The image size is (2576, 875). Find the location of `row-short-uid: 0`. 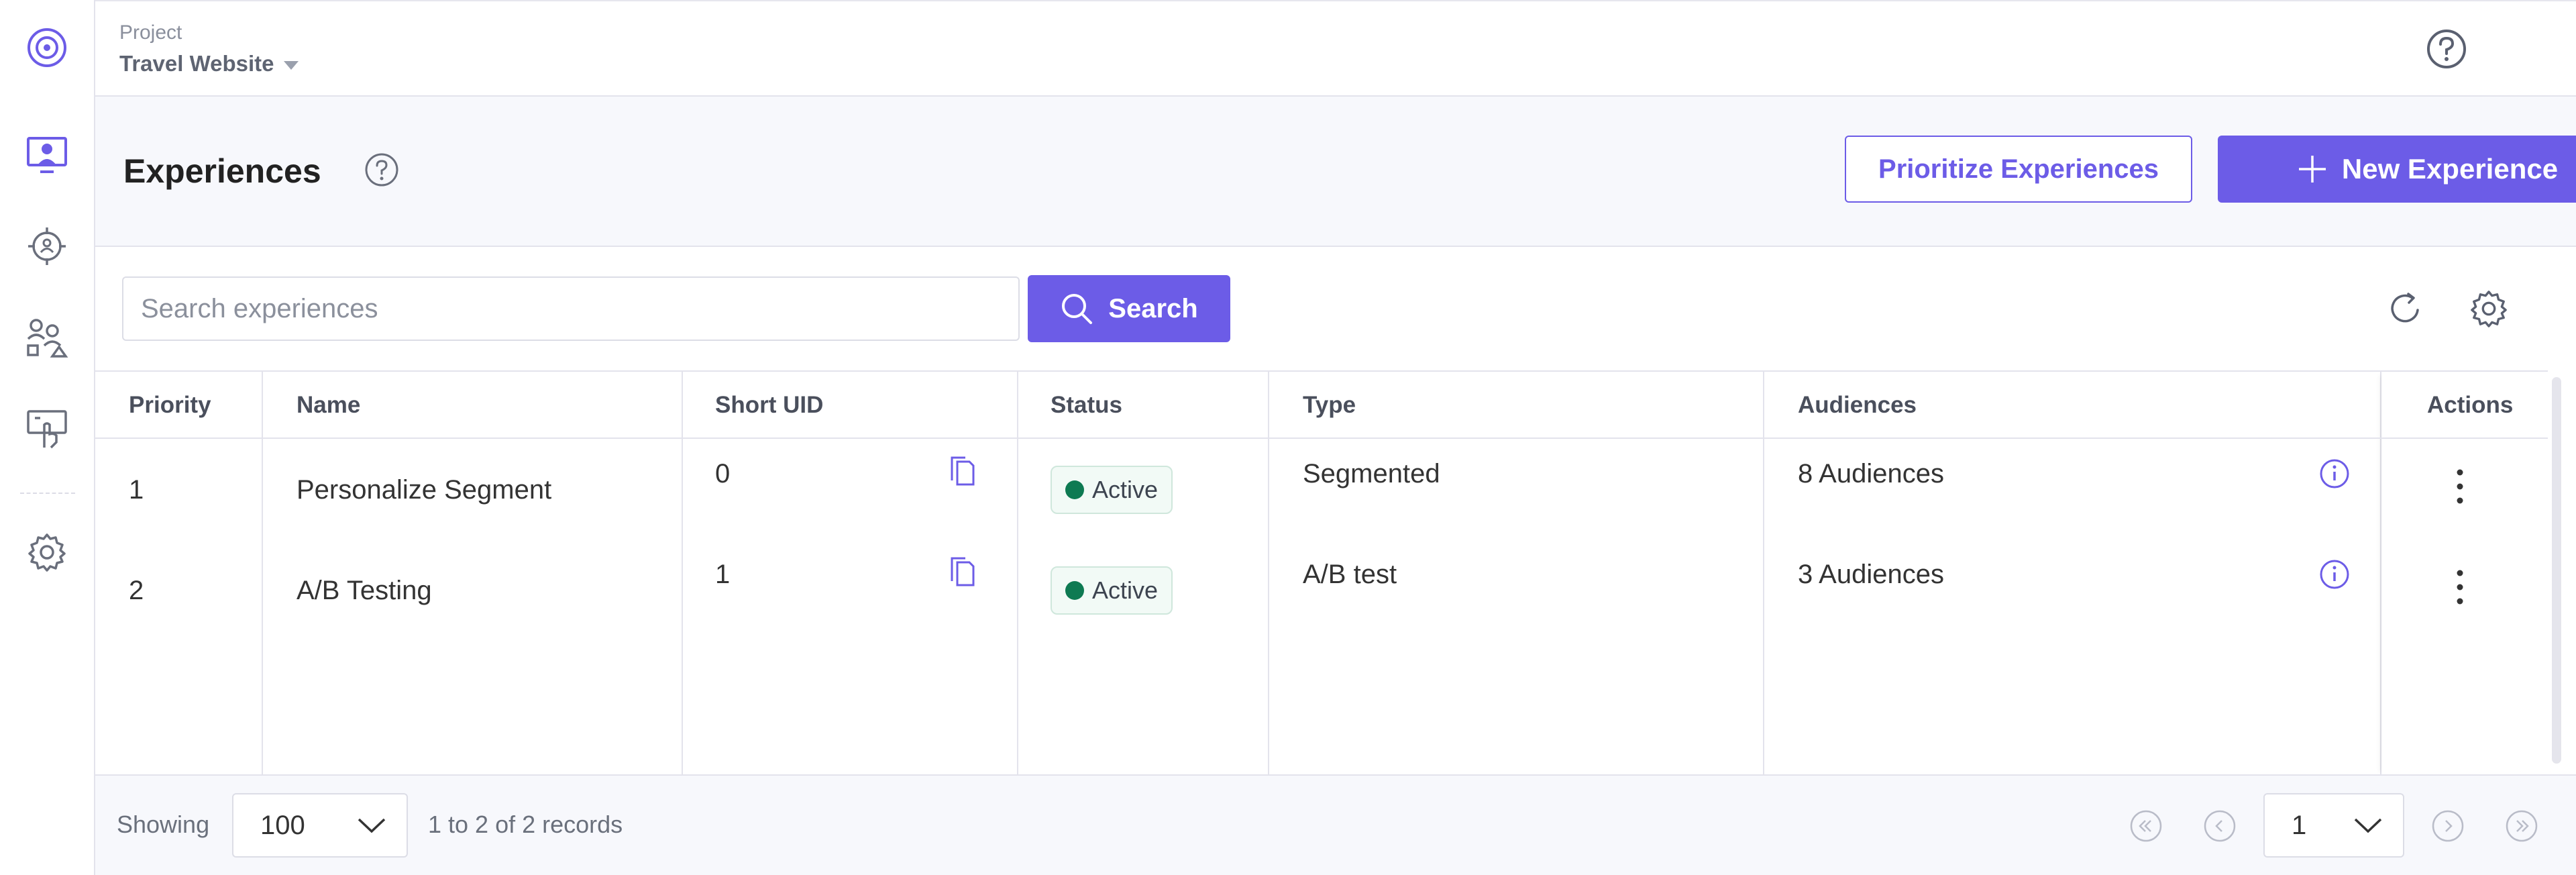

row-short-uid: 0 is located at coordinates (723, 473).